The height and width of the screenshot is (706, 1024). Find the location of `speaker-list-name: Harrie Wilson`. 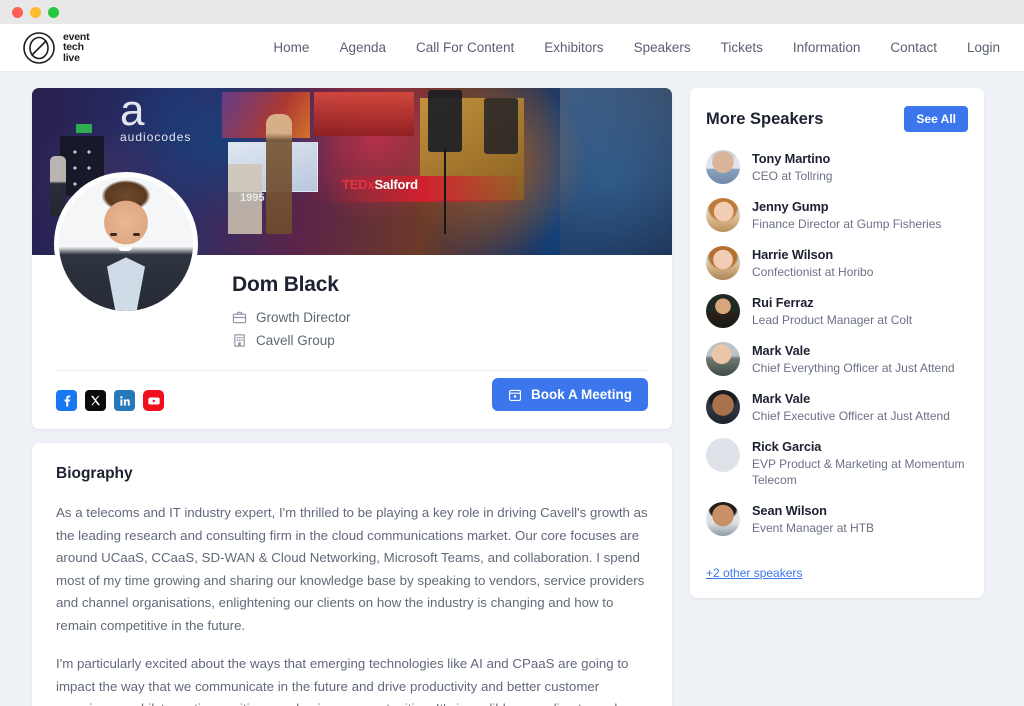

speaker-list-name: Harrie Wilson is located at coordinates (793, 254).